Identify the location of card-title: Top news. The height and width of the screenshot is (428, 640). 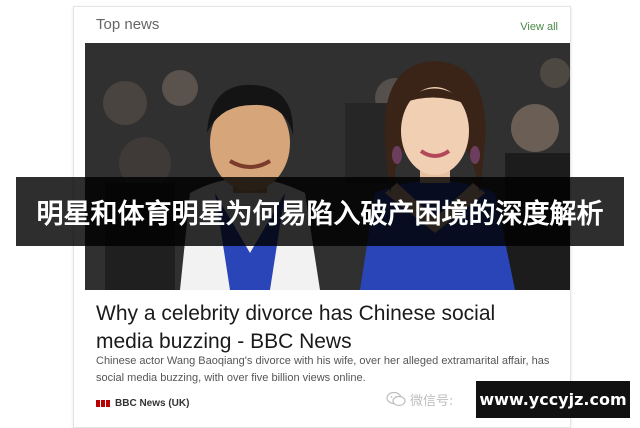
(128, 24).